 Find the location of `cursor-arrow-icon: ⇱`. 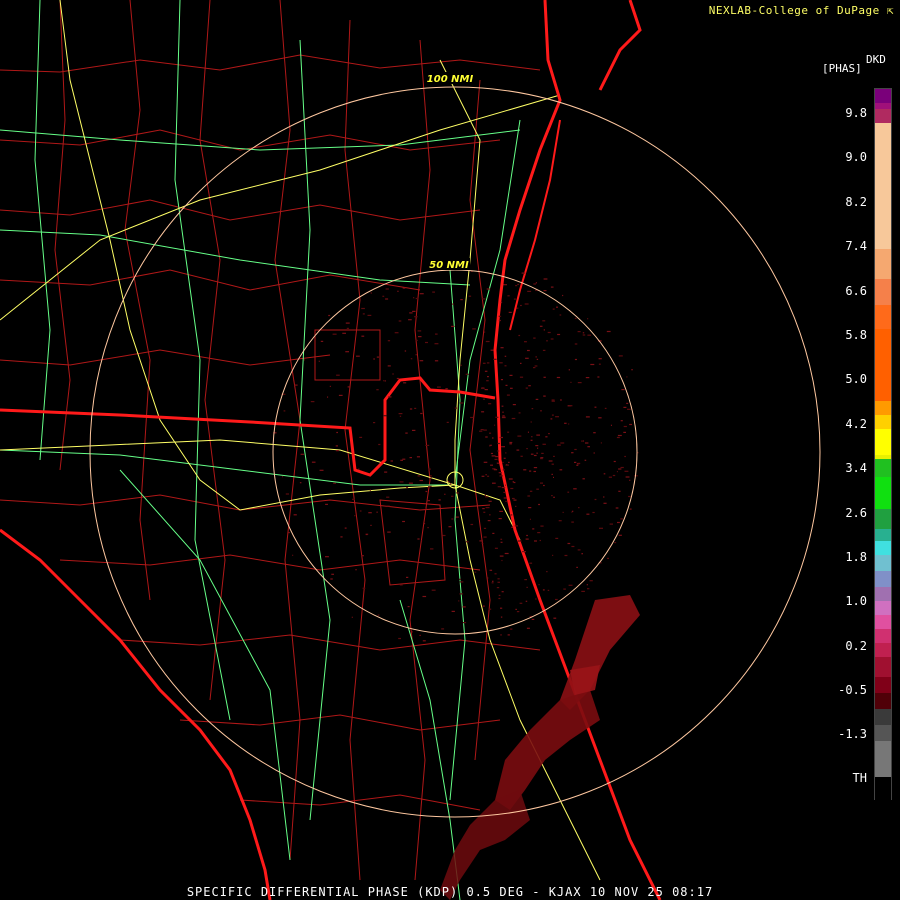

cursor-arrow-icon: ⇱ is located at coordinates (890, 10).